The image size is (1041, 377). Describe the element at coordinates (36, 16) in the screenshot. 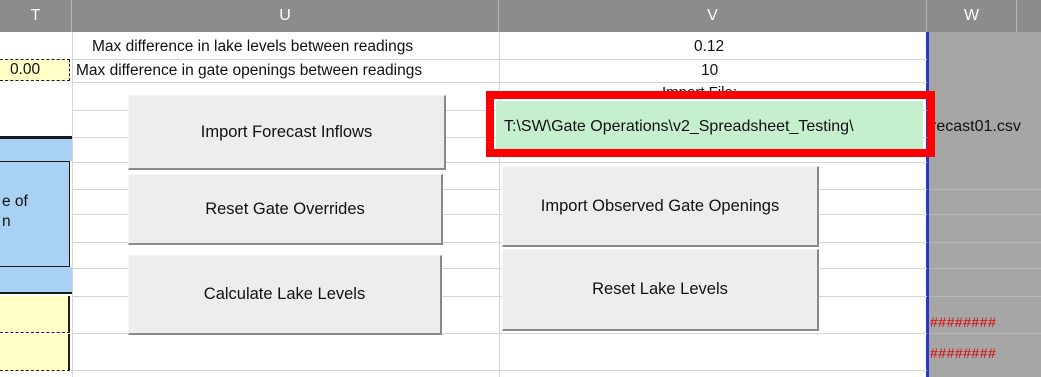

I see `column-header-t: T` at that location.